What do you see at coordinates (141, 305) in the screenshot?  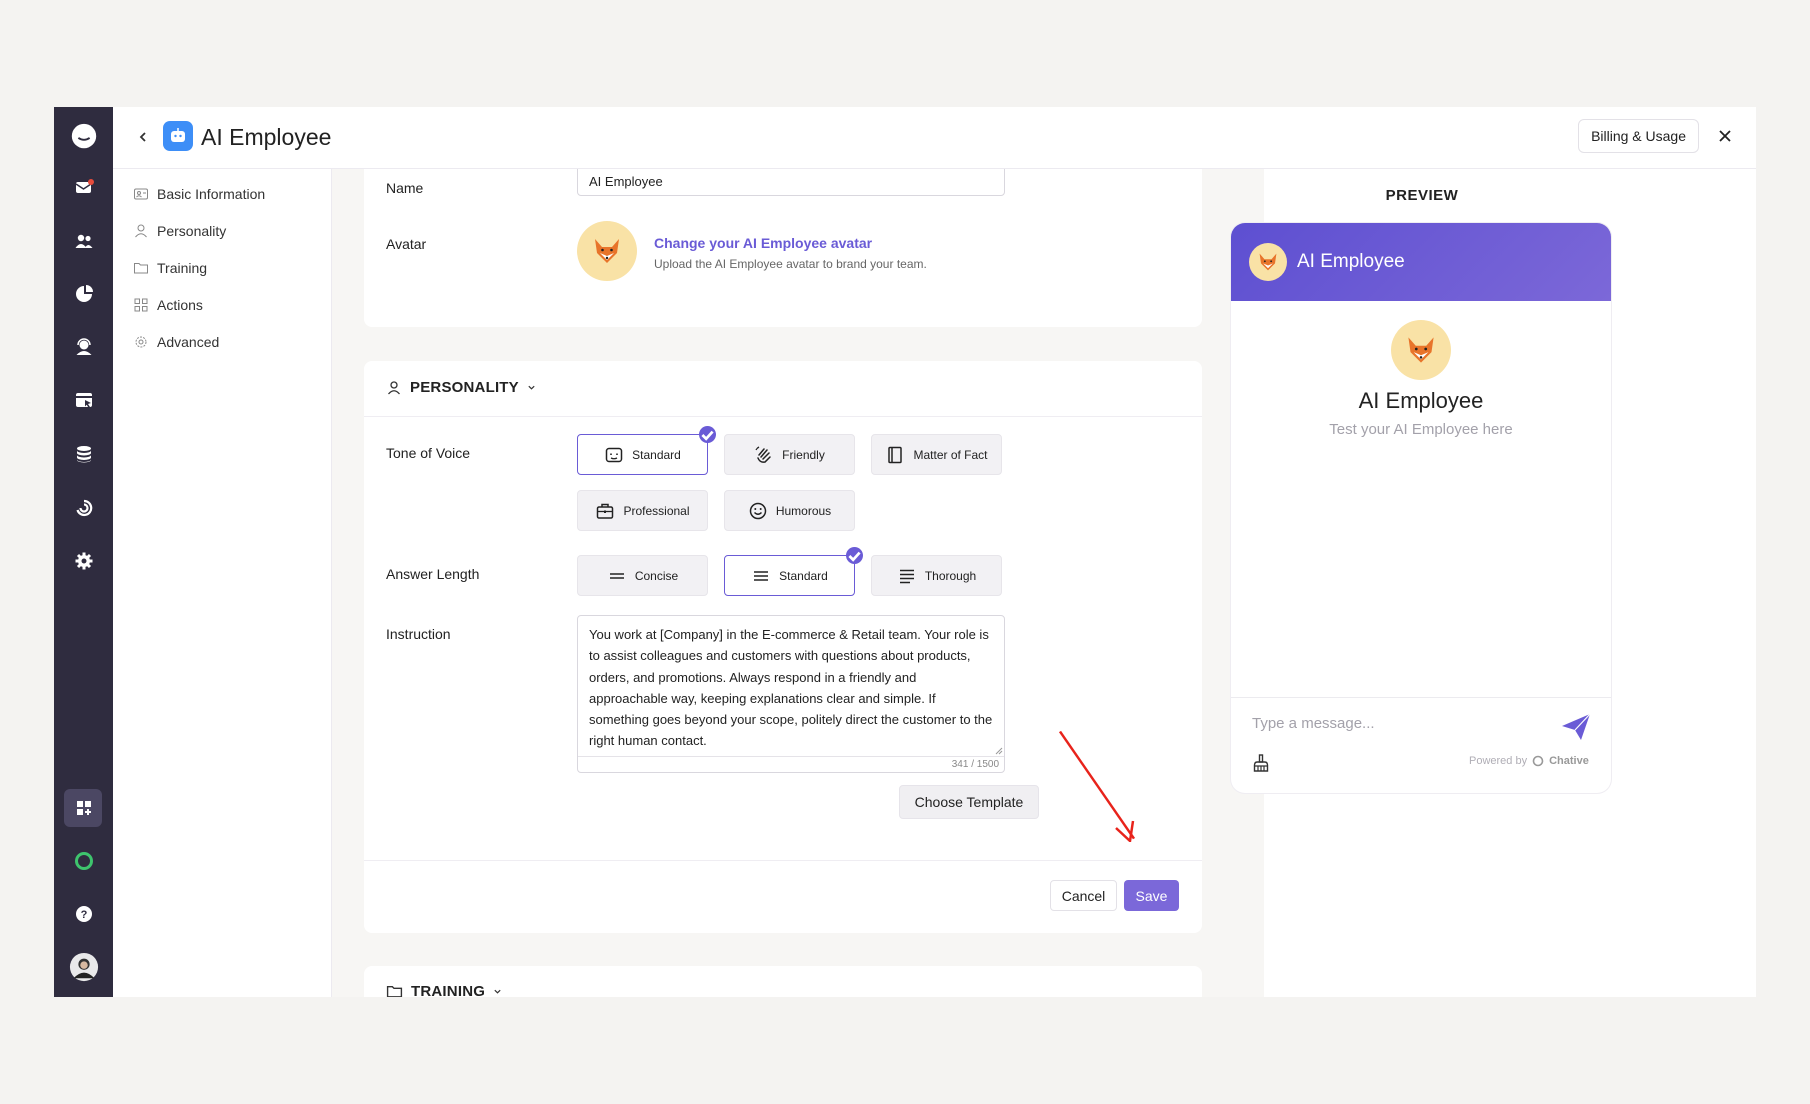 I see `grid-icon` at bounding box center [141, 305].